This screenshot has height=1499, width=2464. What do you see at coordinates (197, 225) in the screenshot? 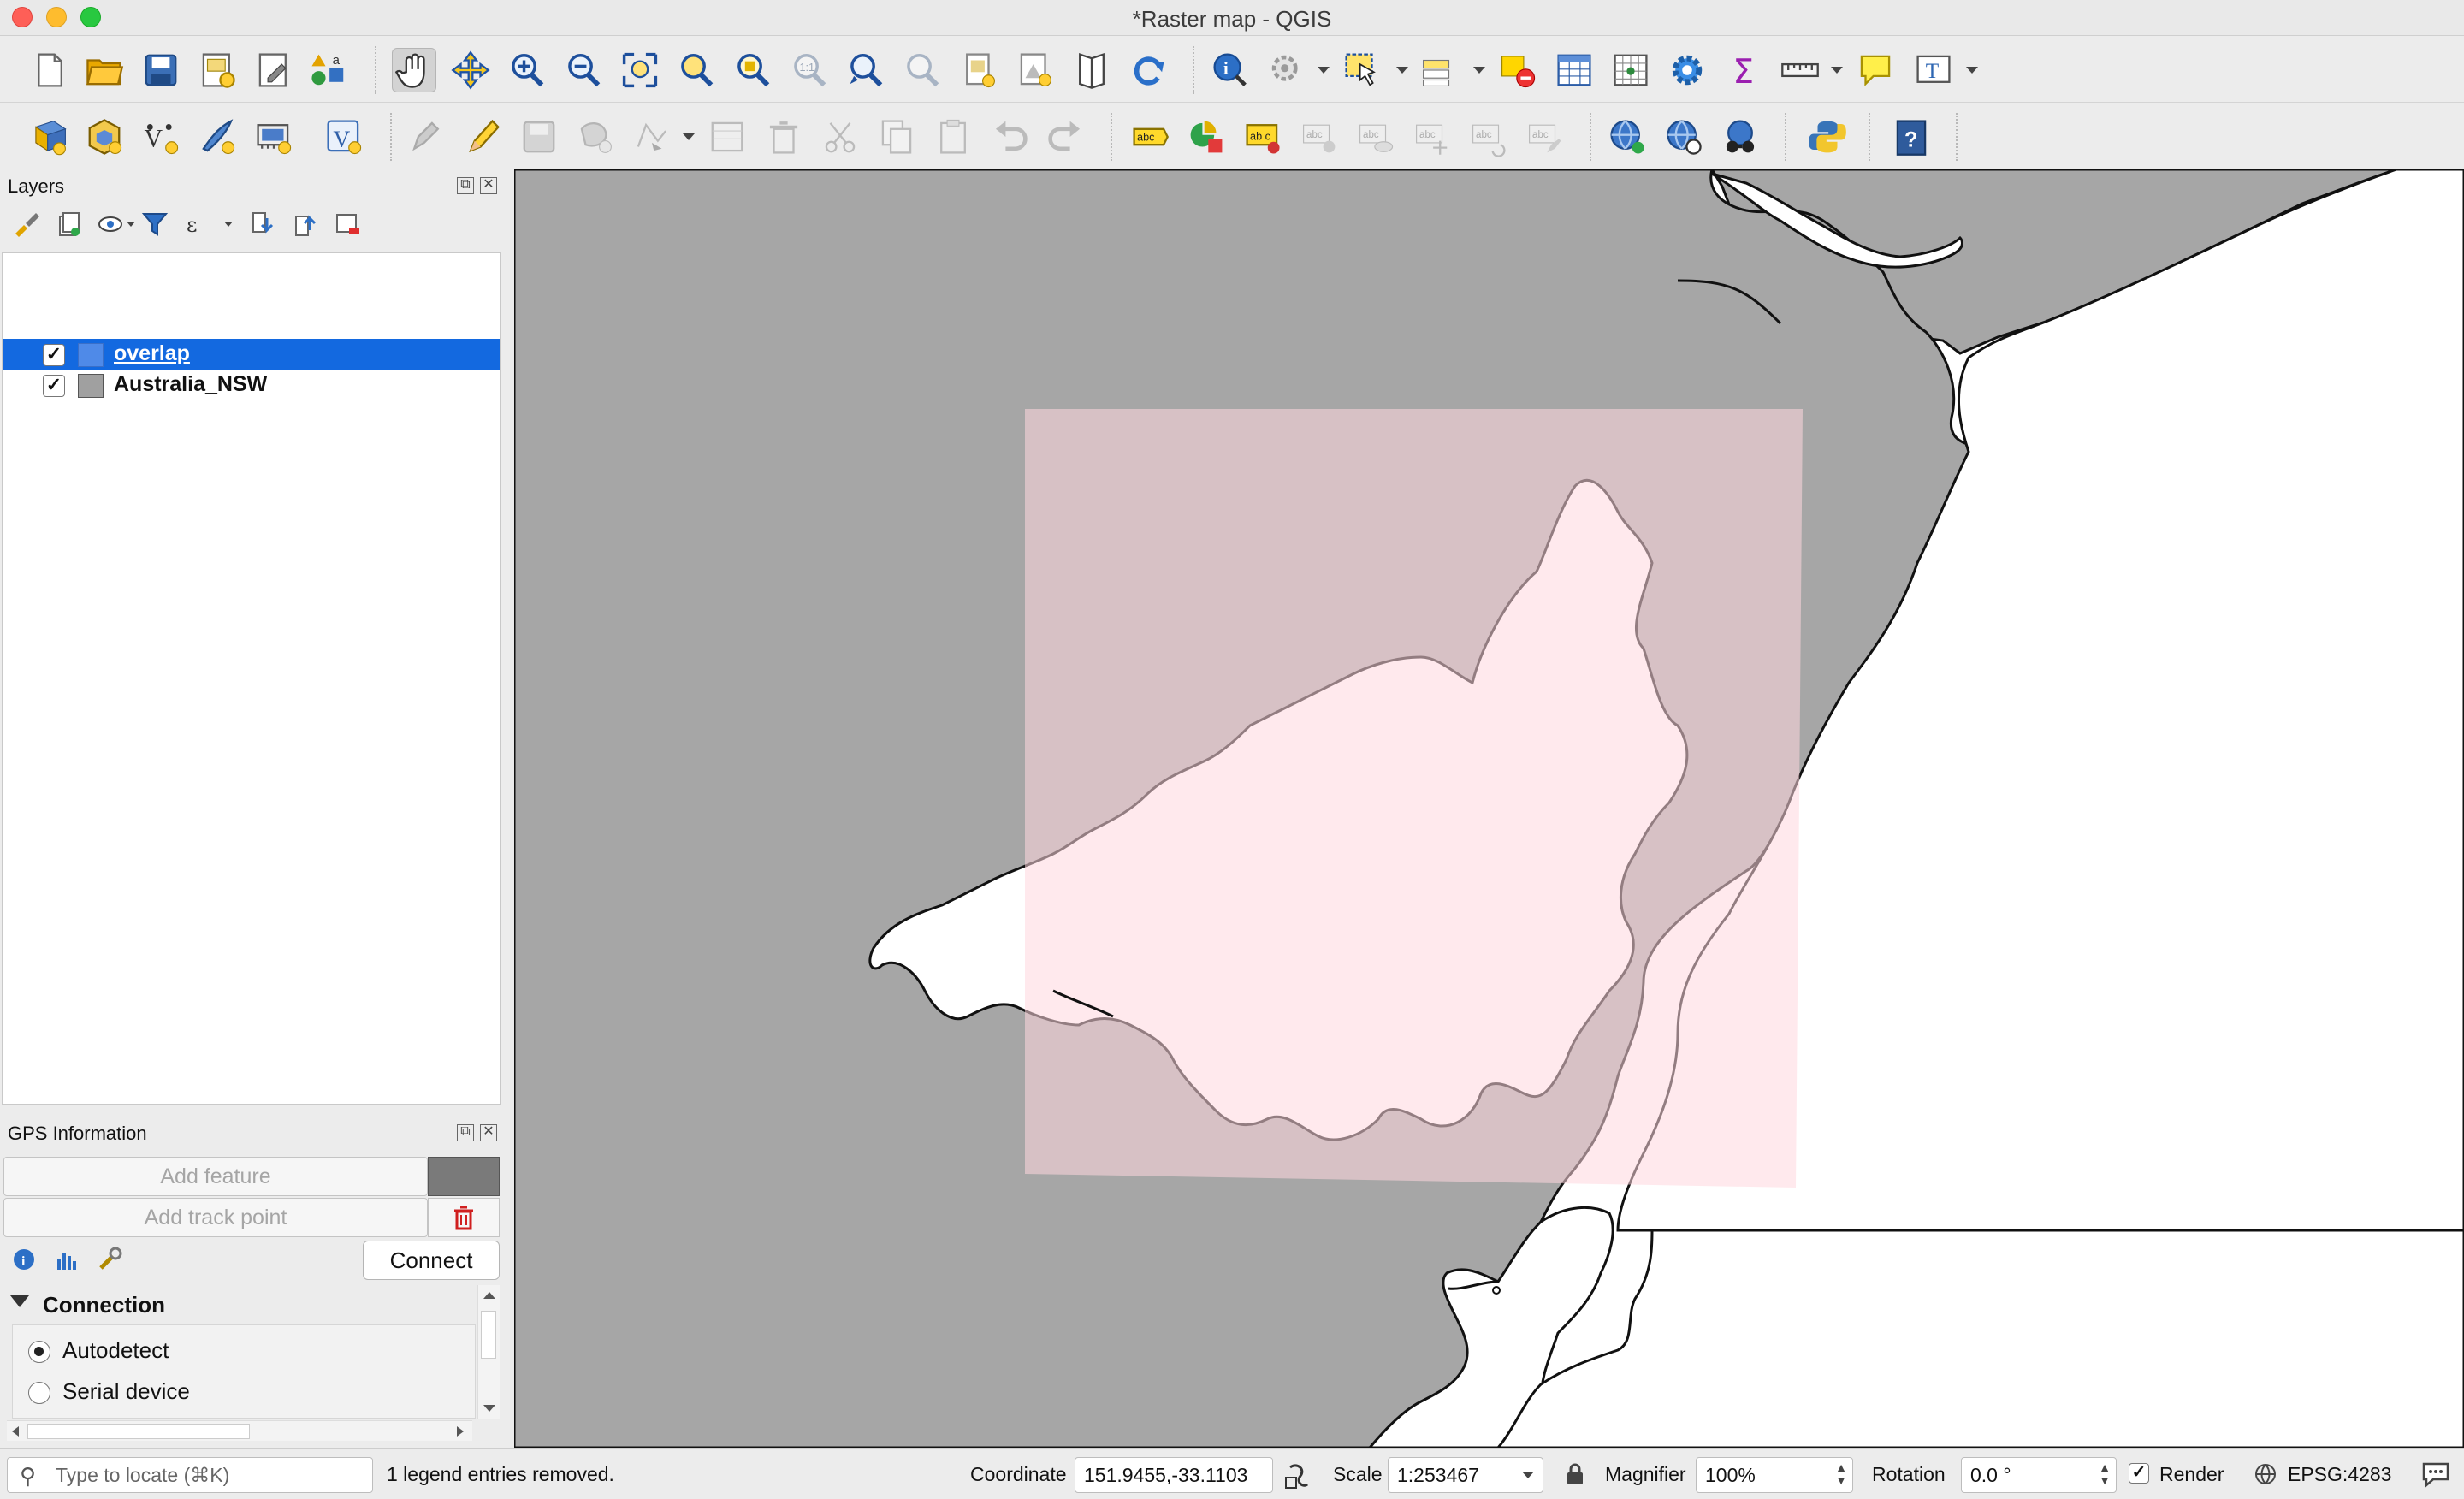
I see `filter-by-expression-icon: ε` at bounding box center [197, 225].